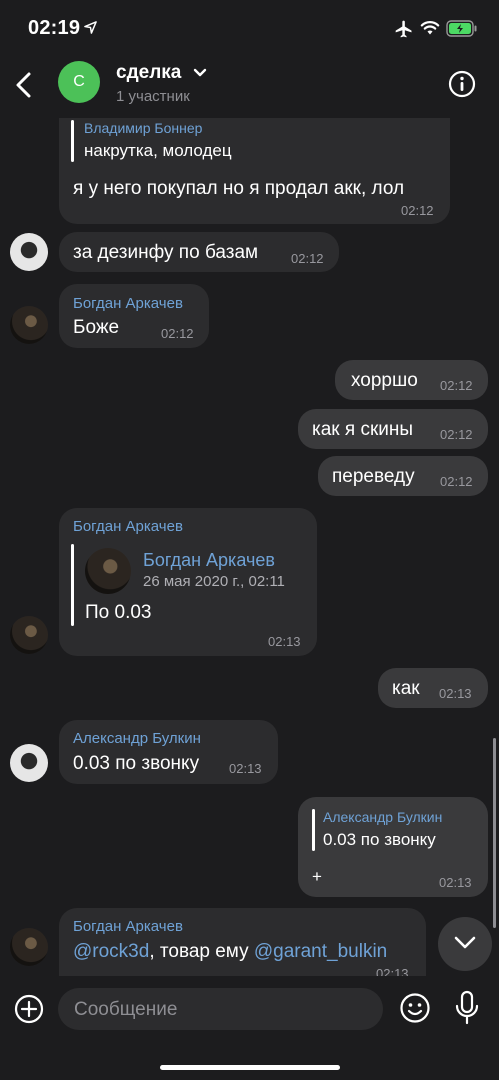 This screenshot has width=499, height=1080. Describe the element at coordinates (200, 73) in the screenshot. I see `dropdown-chevron-icon` at that location.